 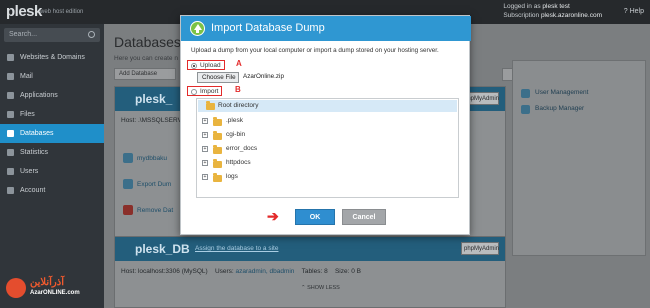 I want to click on sidebar-item-label: Users, so click(x=29, y=171).